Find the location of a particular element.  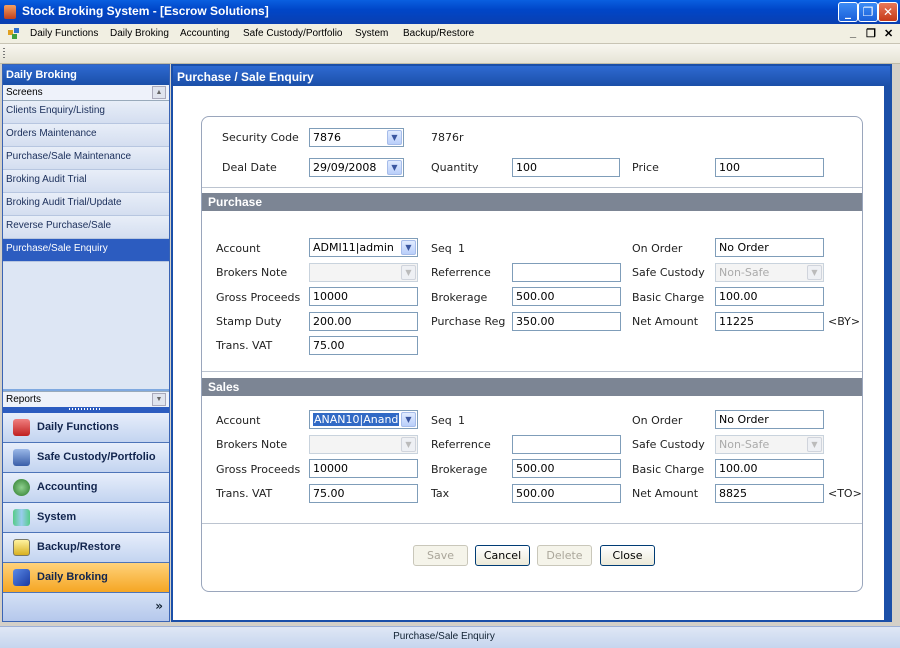

sales-on-order-field: No Order is located at coordinates (769, 419).